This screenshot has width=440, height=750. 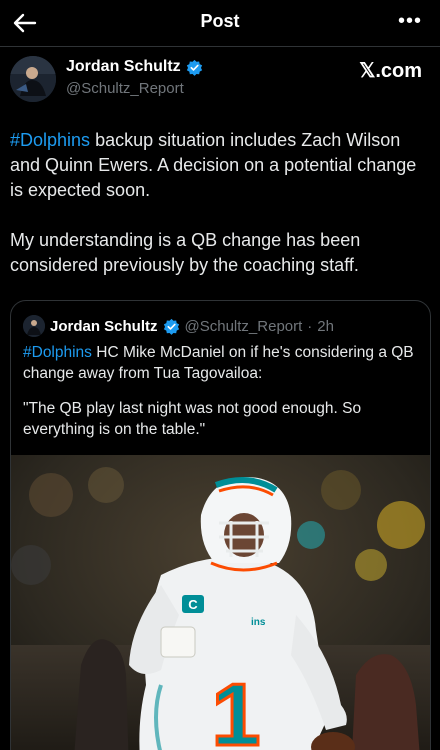 I want to click on avatar, so click(x=33, y=79).